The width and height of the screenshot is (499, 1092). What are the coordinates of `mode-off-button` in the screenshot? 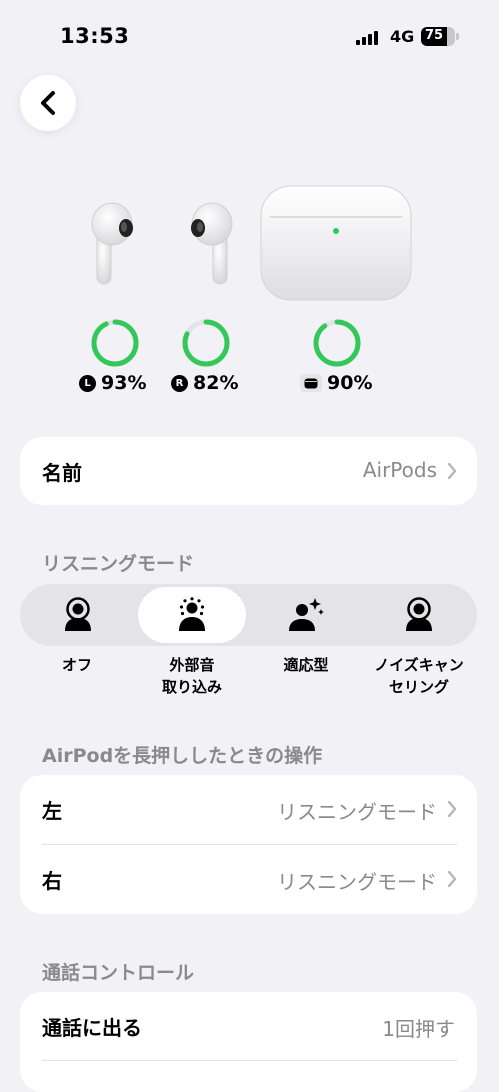 It's located at (78, 615).